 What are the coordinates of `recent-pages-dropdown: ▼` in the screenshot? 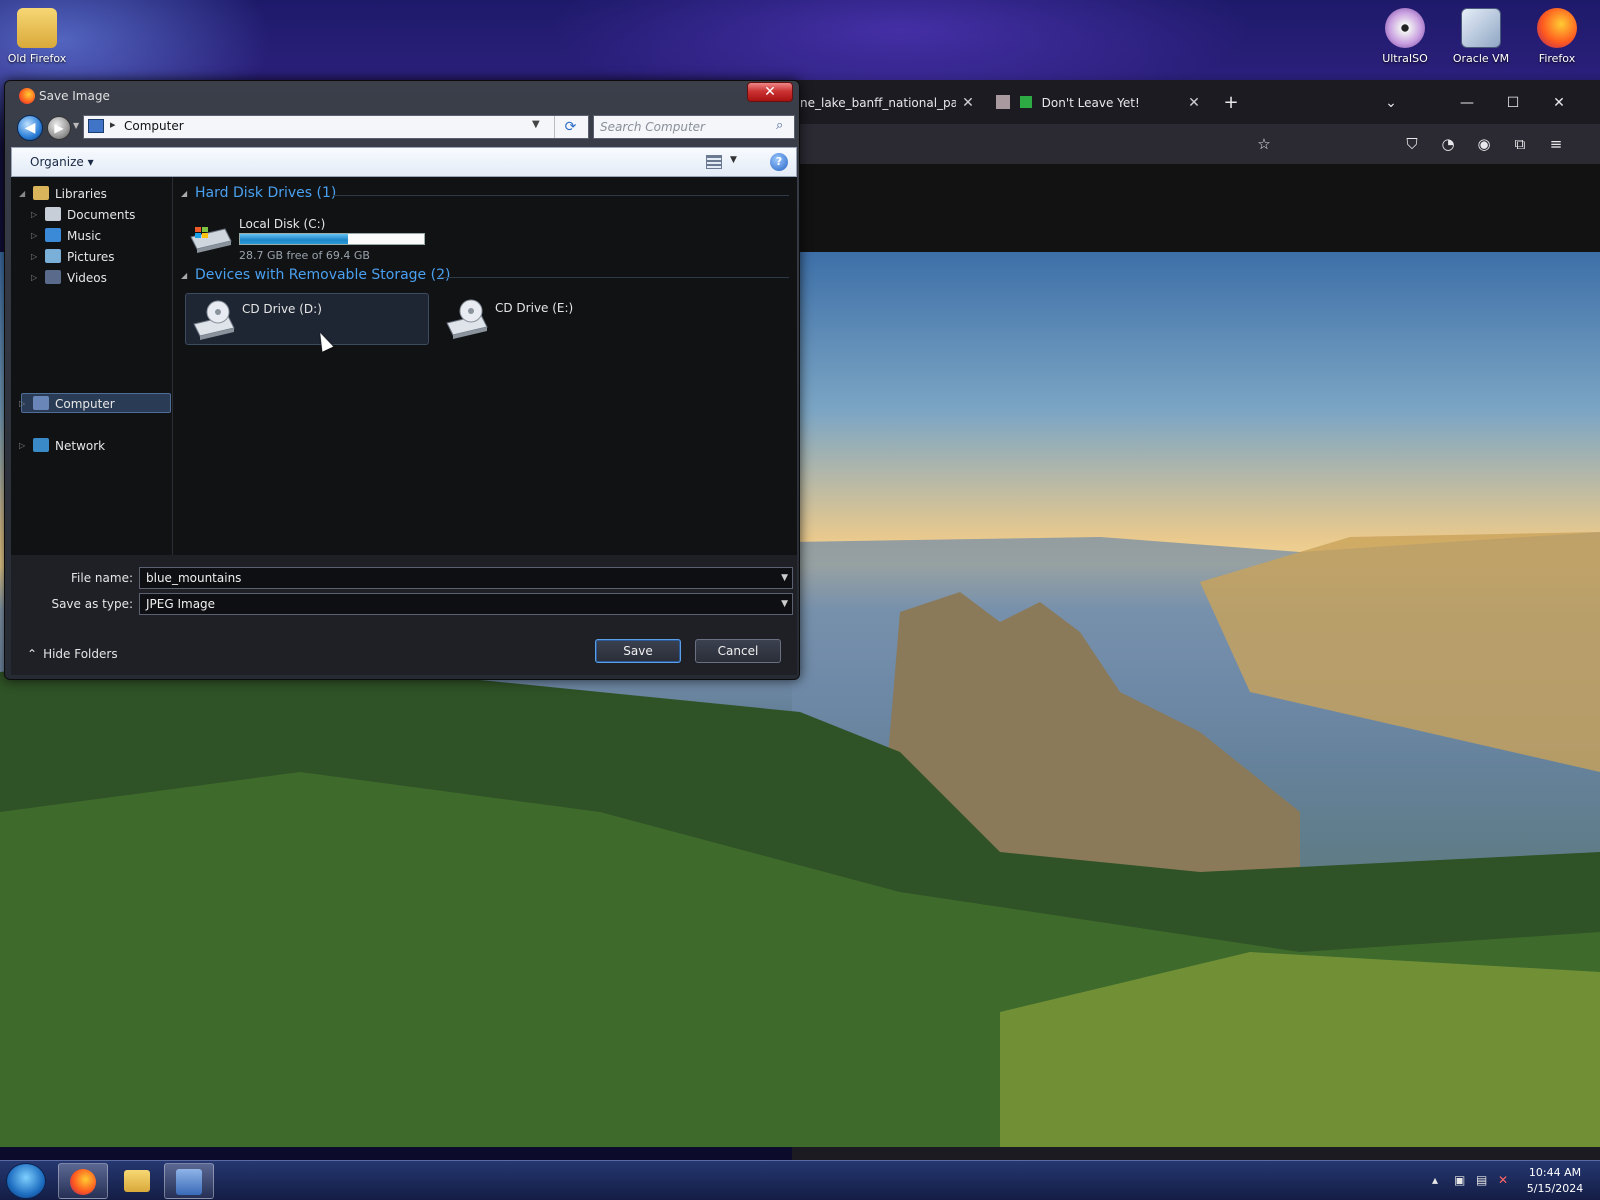 It's located at (76, 125).